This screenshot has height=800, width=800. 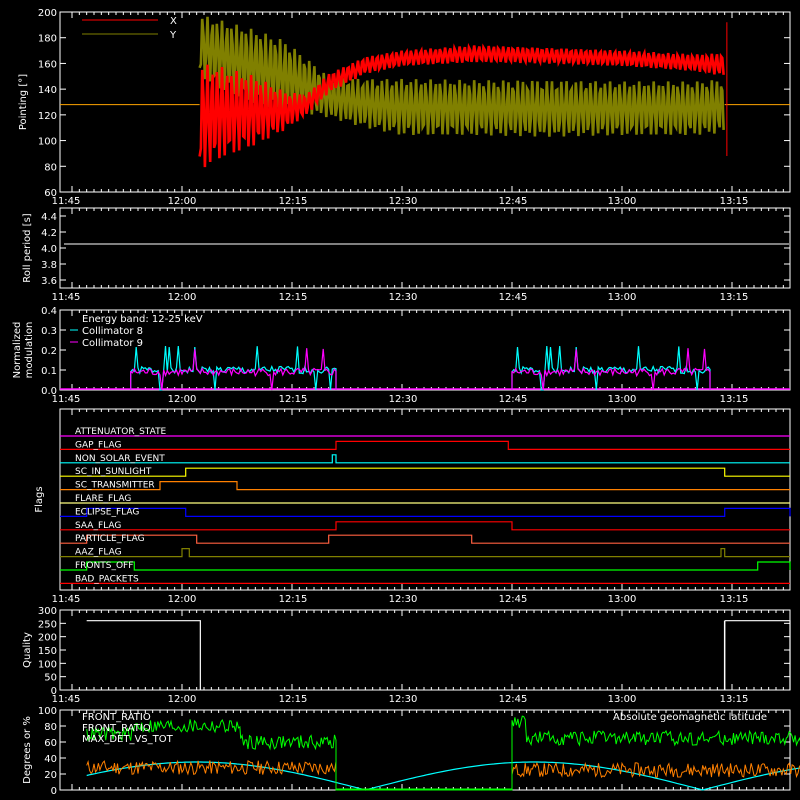 What do you see at coordinates (173, 21) in the screenshot?
I see `legend-label: X` at bounding box center [173, 21].